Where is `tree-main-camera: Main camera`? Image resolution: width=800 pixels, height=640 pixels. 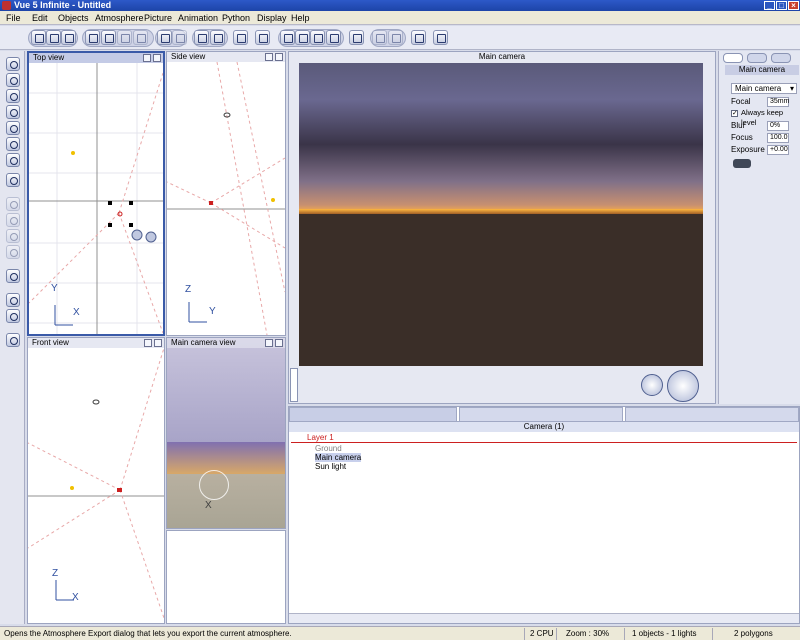
tree-main-camera: Main camera is located at coordinates (338, 457).